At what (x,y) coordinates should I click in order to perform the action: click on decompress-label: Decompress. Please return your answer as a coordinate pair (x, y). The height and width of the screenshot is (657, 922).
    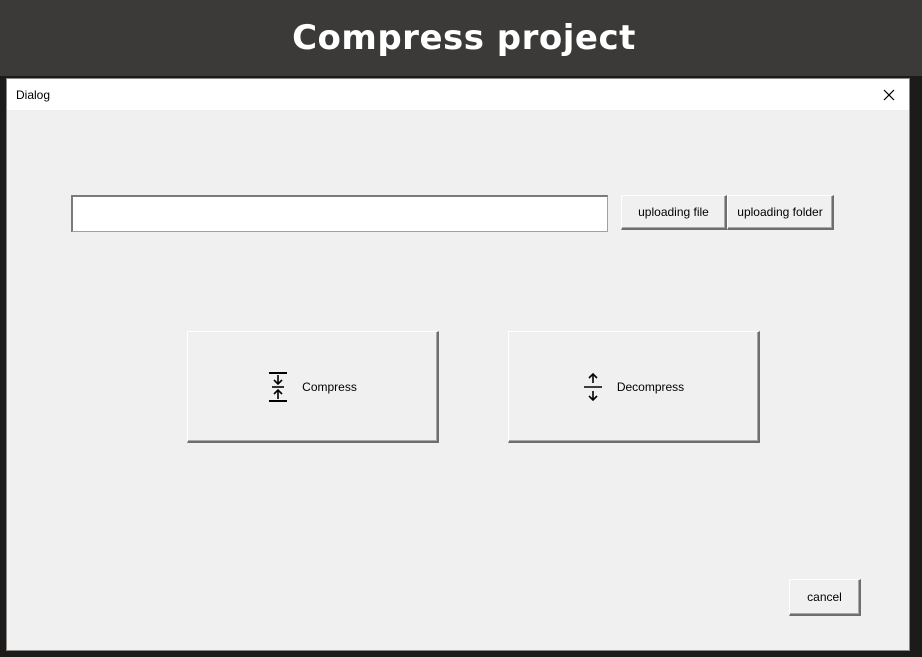
    Looking at the image, I should click on (650, 386).